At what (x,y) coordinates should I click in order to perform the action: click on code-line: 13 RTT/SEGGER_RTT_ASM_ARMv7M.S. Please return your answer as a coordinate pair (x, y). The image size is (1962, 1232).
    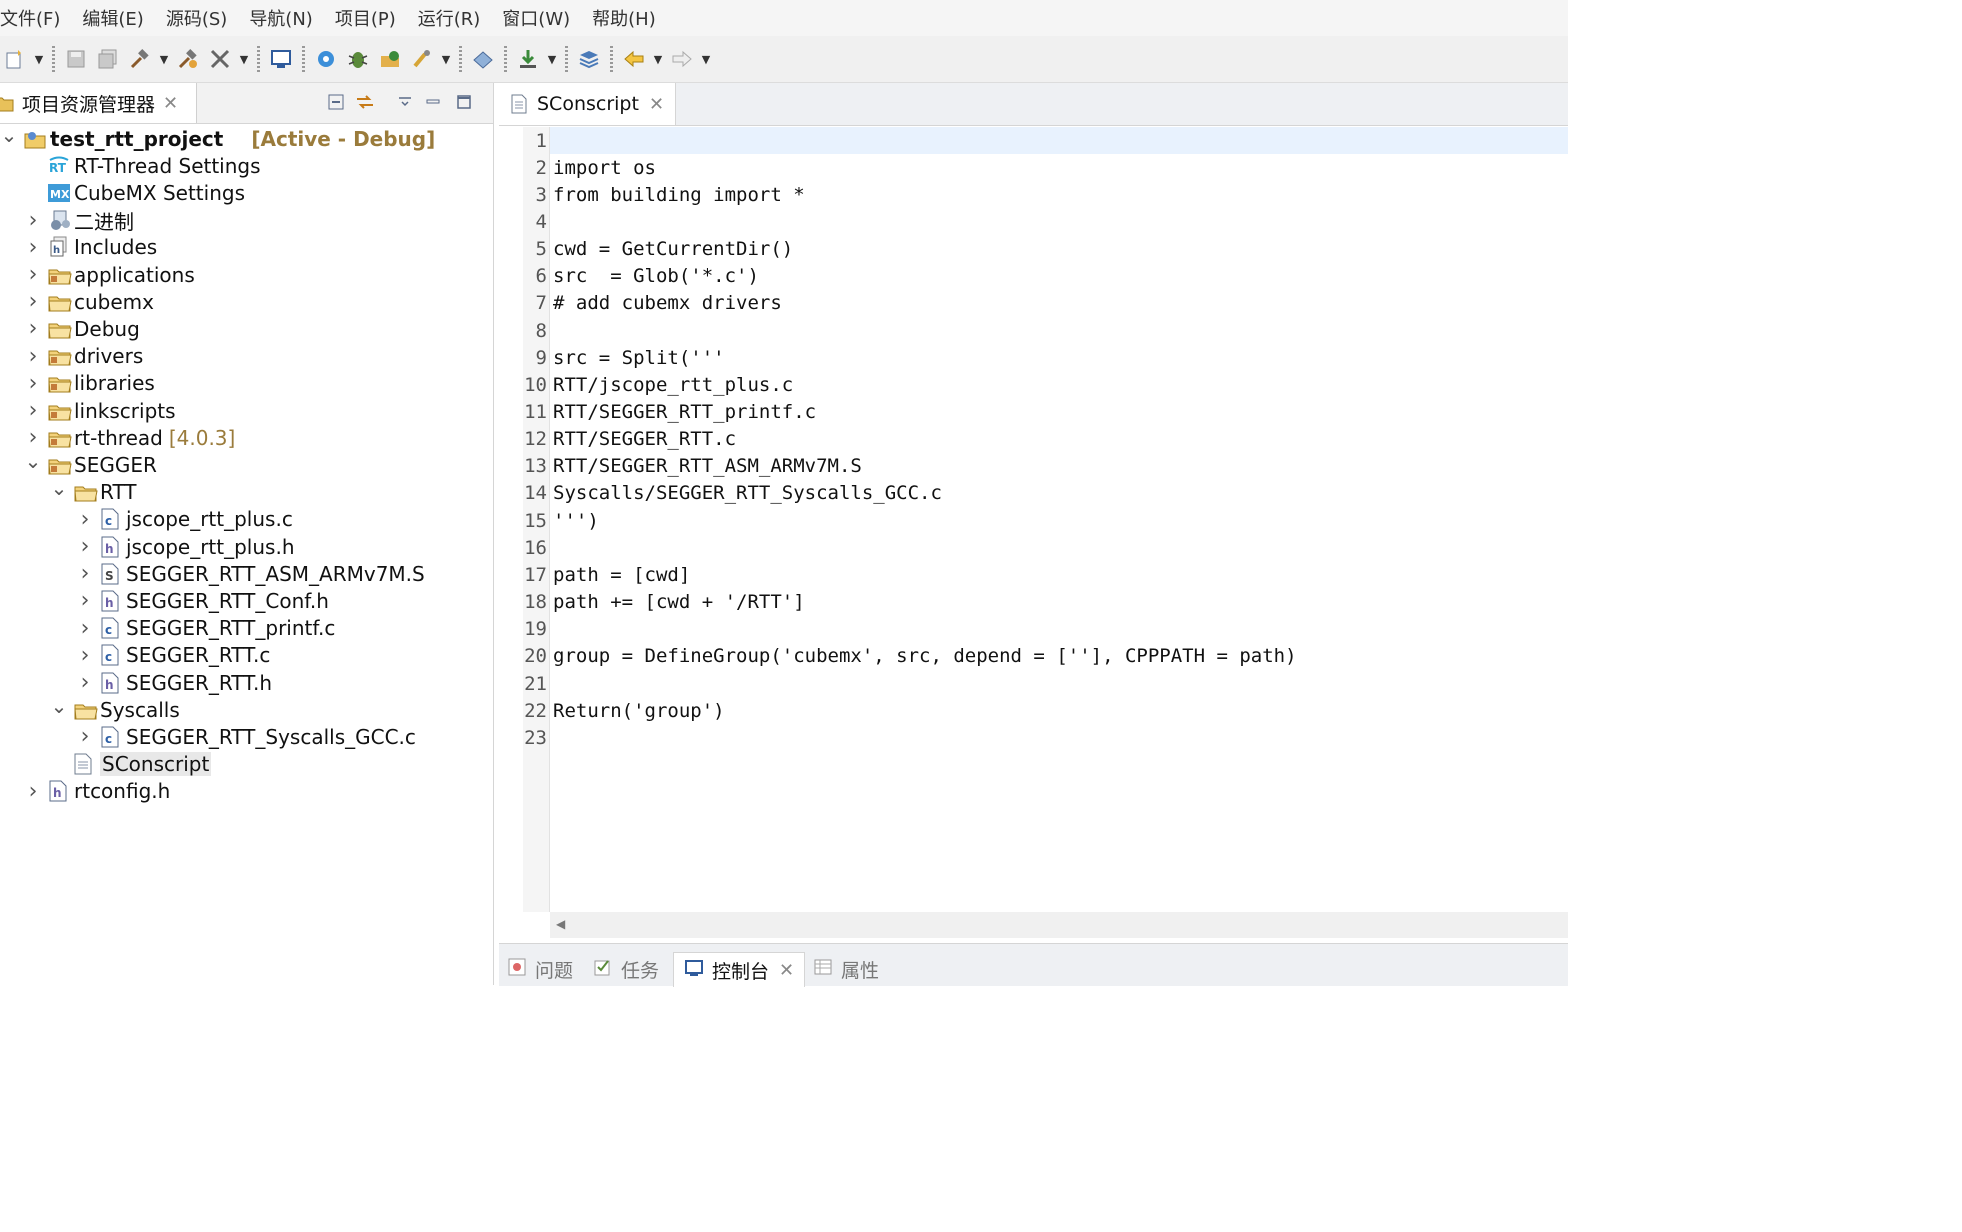
    Looking at the image, I should click on (1033, 466).